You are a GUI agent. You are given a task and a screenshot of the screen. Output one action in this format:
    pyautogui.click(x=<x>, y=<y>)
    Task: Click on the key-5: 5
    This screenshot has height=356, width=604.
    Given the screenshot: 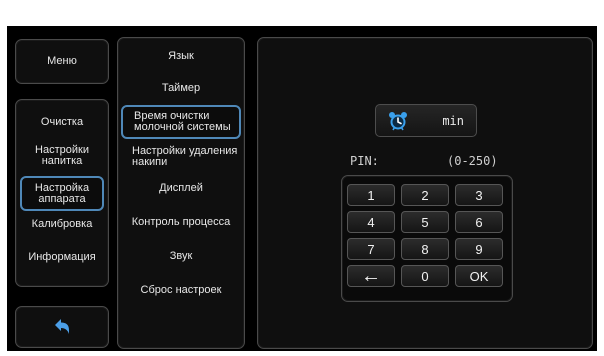 What is the action you would take?
    pyautogui.click(x=425, y=222)
    